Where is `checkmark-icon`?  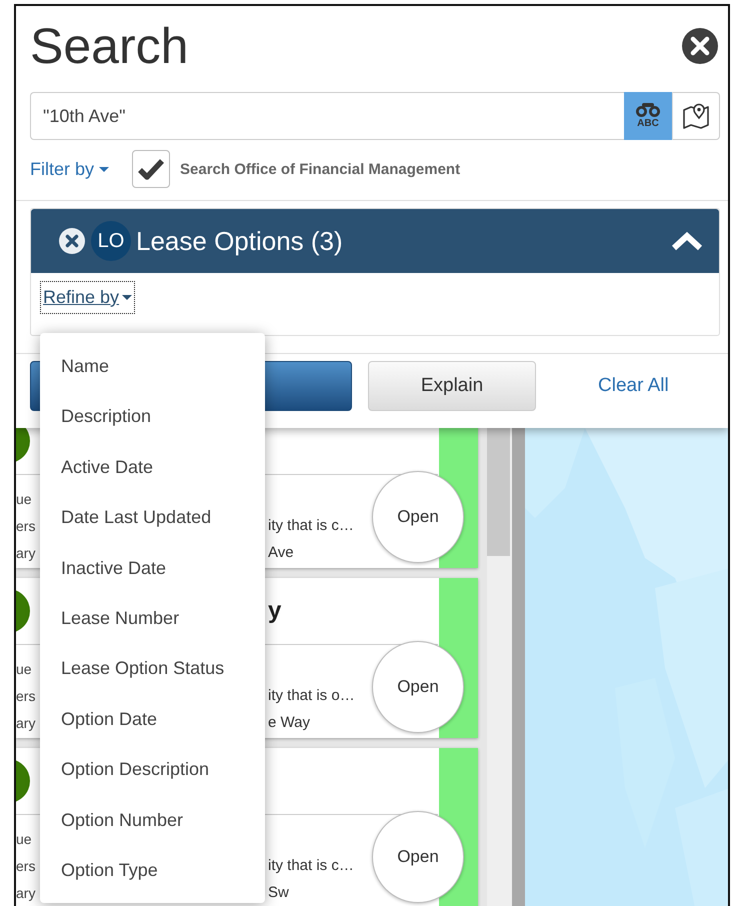
checkmark-icon is located at coordinates (151, 169).